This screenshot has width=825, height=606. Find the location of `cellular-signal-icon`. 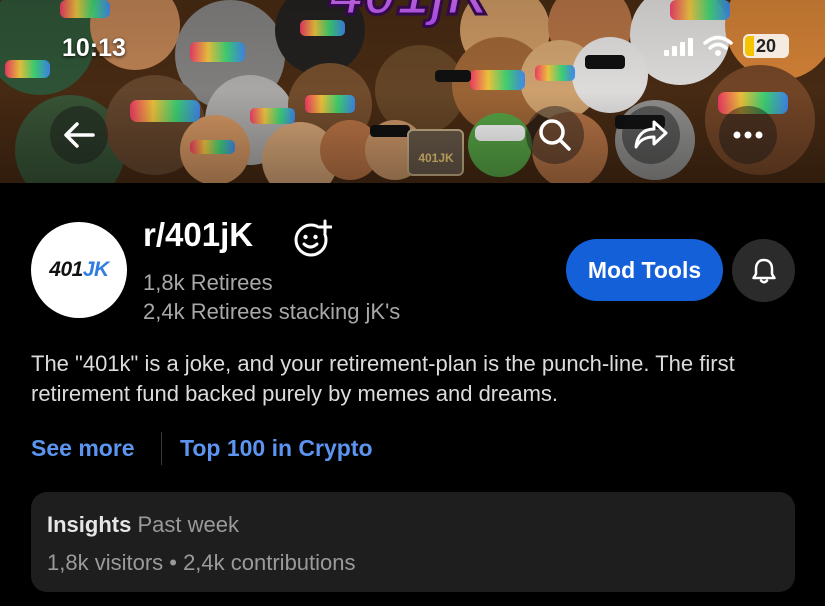

cellular-signal-icon is located at coordinates (678, 46).